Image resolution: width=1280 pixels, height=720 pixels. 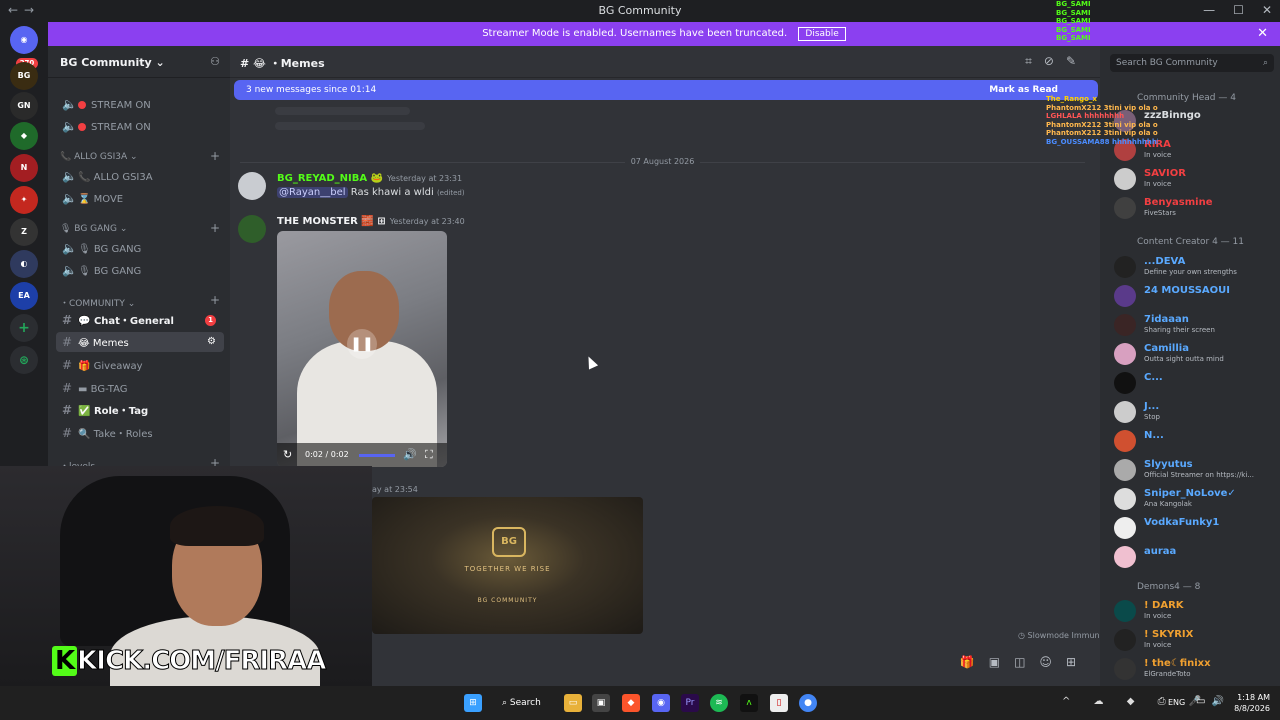 I want to click on chrome-icon: ●, so click(x=808, y=703).